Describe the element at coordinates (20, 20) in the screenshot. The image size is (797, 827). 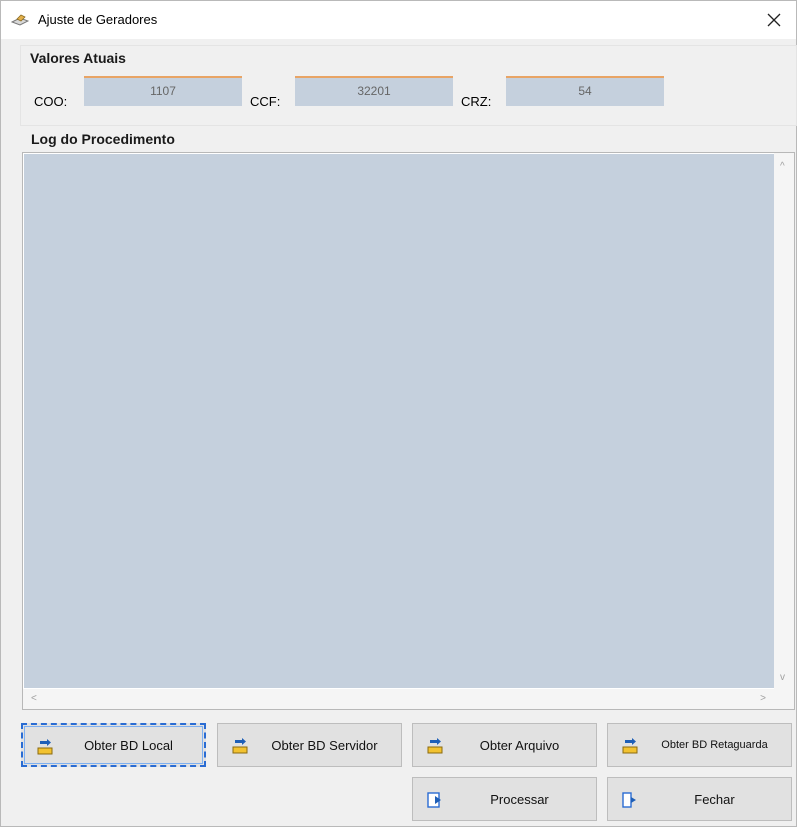
I see `app-icon` at that location.